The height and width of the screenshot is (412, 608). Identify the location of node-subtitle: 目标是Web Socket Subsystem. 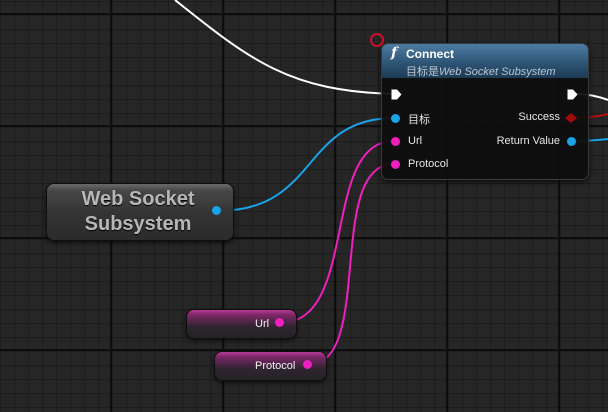
(481, 71).